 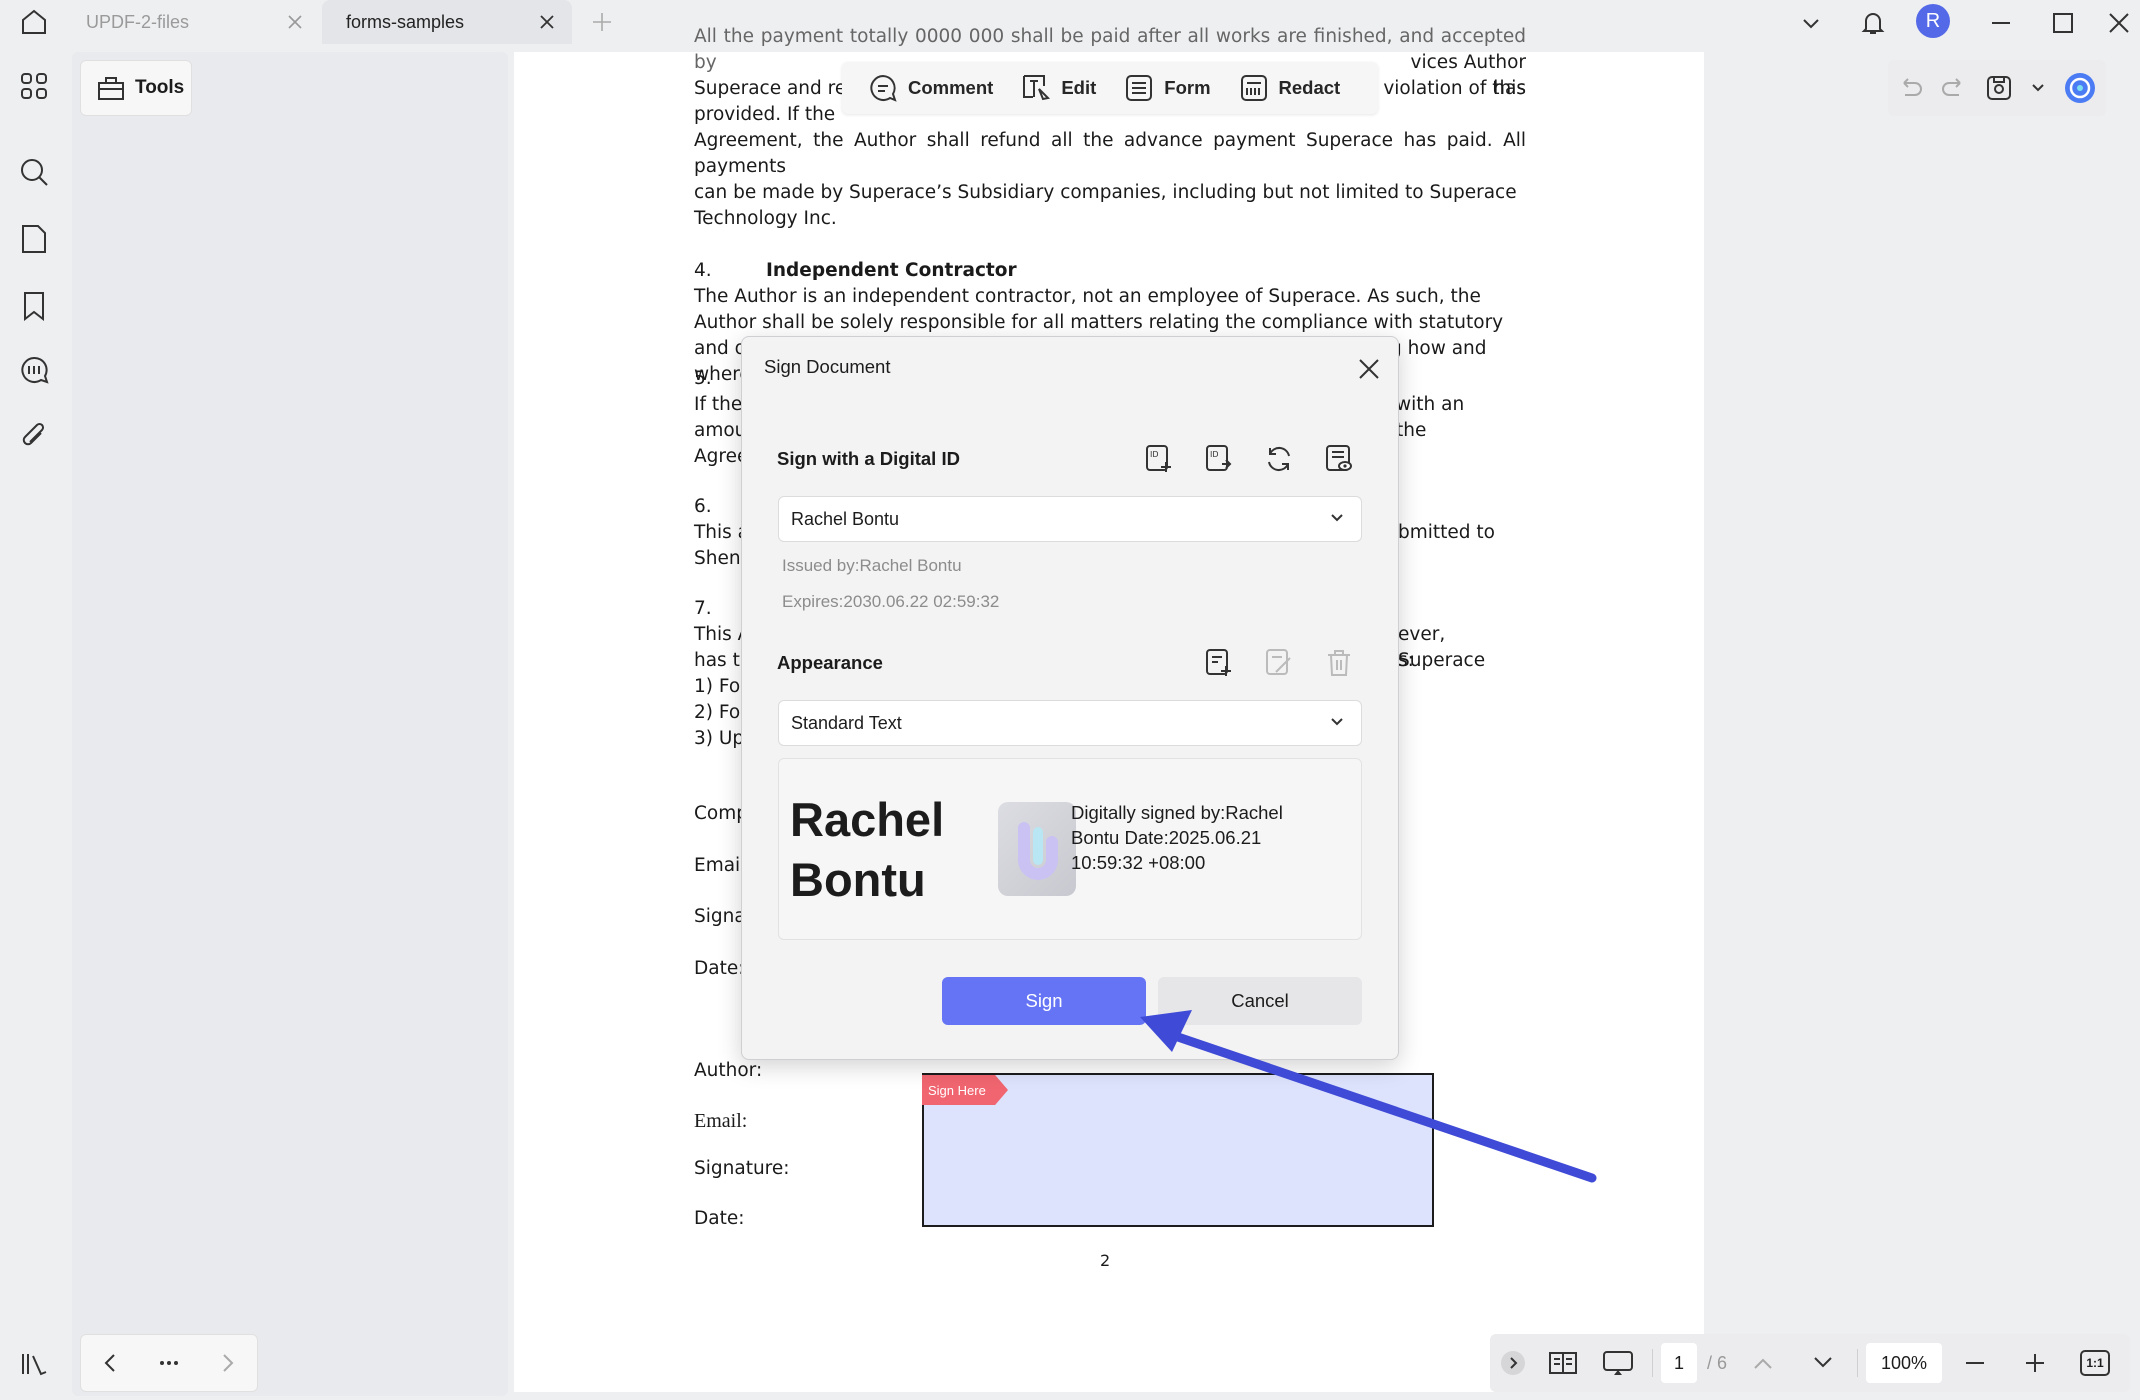 I want to click on zoom-in-icon, so click(x=2035, y=1363).